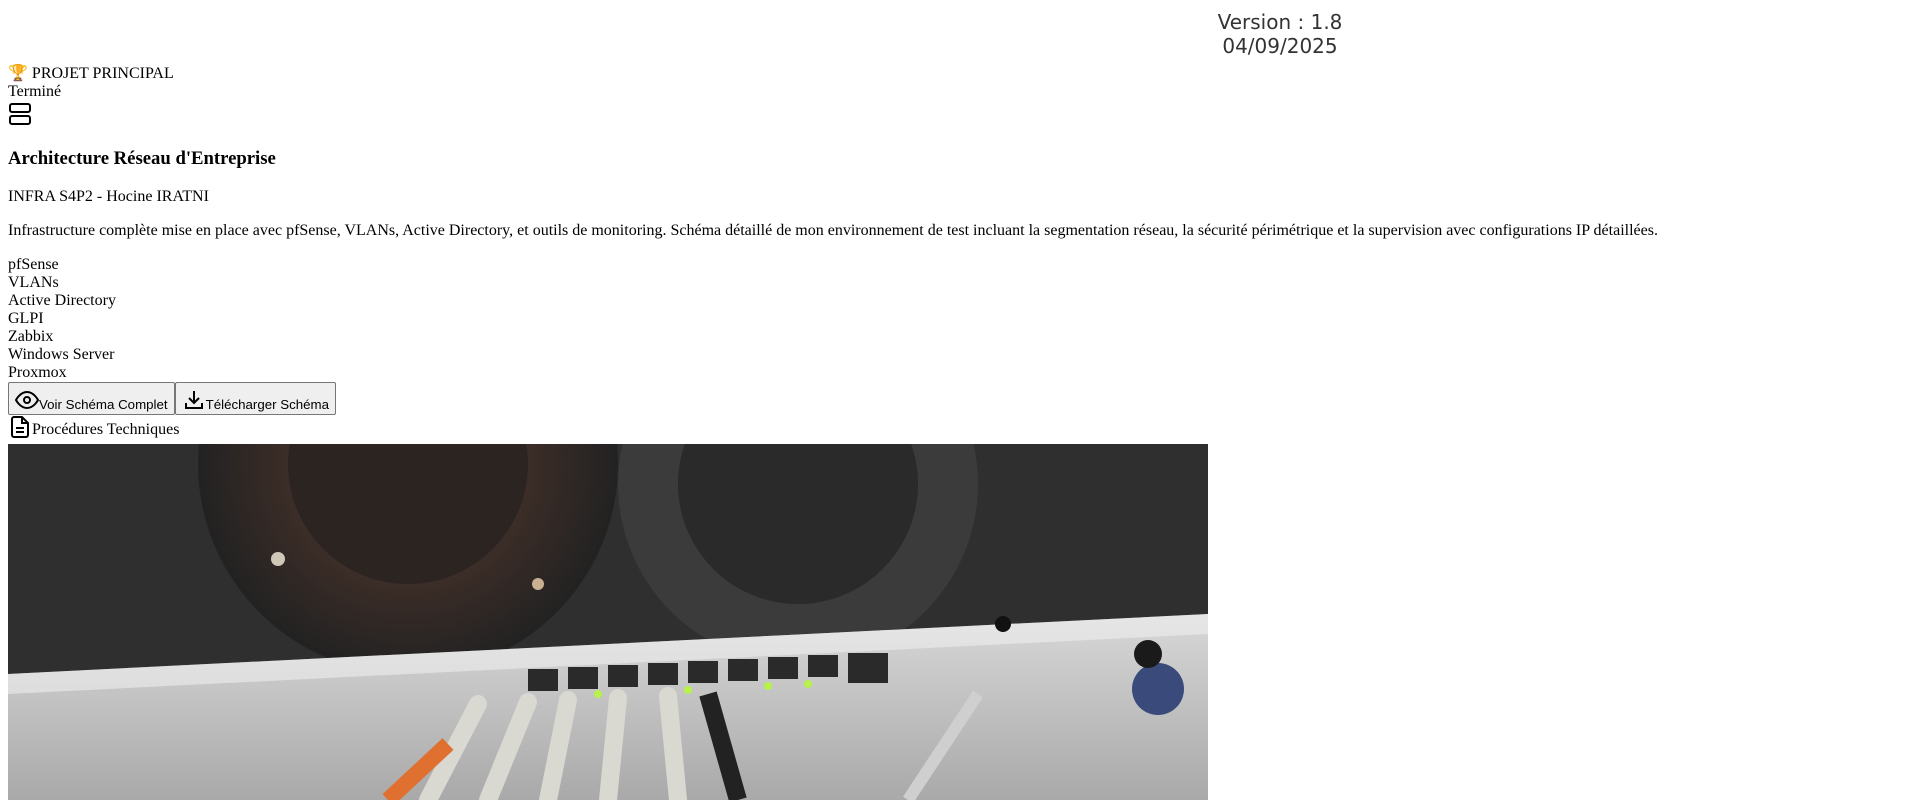  I want to click on download-schema-button: Télécharger Schéma, so click(255, 398).